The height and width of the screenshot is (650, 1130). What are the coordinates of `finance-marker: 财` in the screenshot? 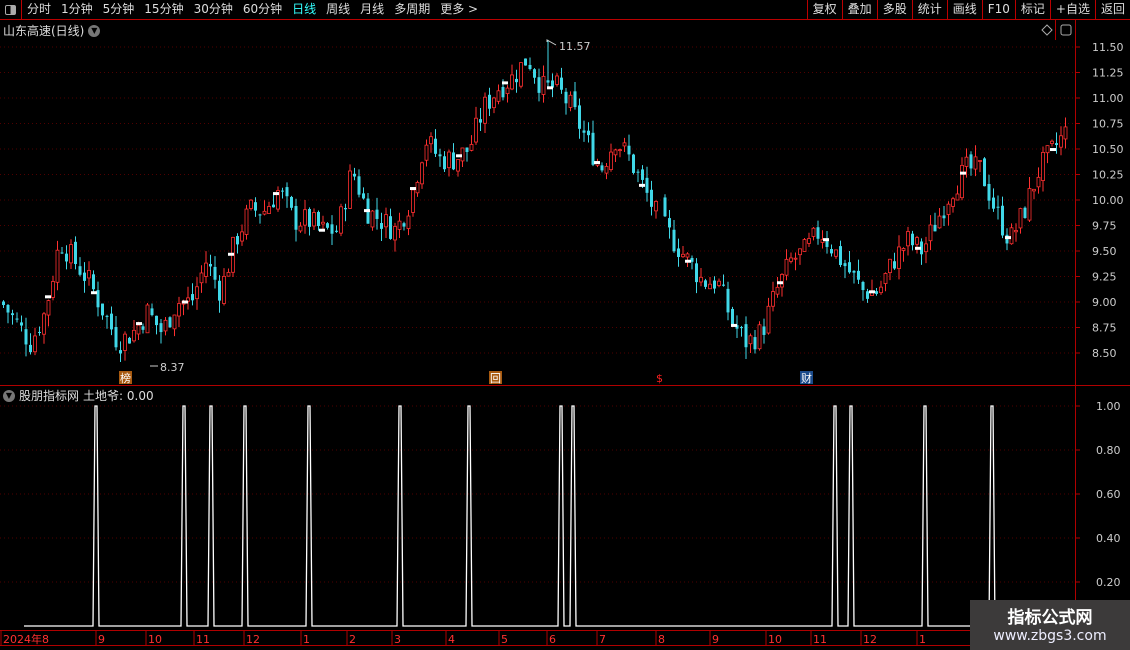 It's located at (806, 378).